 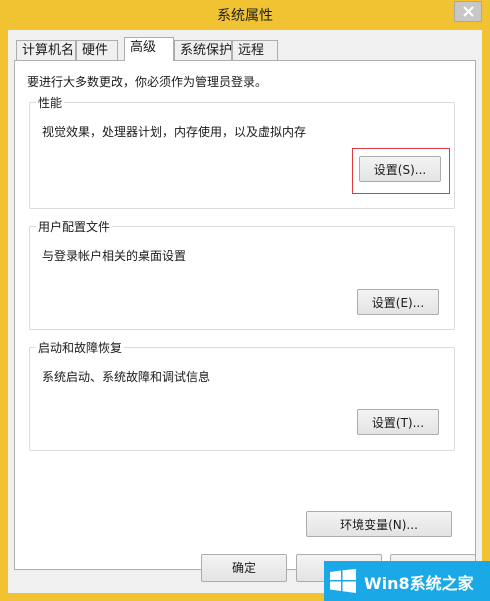 I want to click on user-profiles-title: 用户配置文件, so click(x=74, y=227).